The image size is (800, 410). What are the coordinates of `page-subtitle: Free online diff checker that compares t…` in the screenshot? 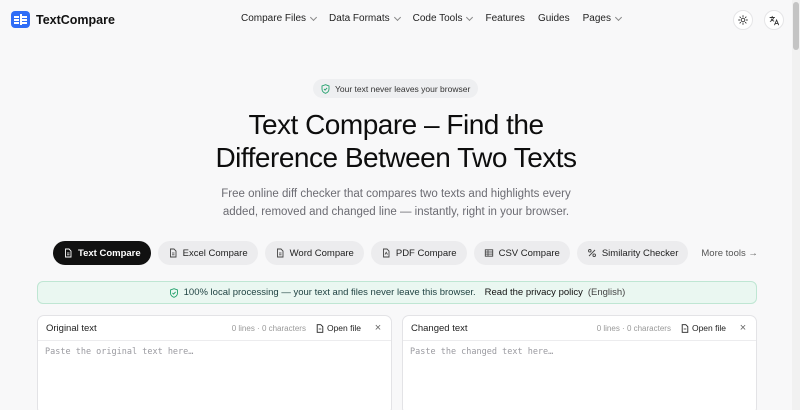 It's located at (396, 203).